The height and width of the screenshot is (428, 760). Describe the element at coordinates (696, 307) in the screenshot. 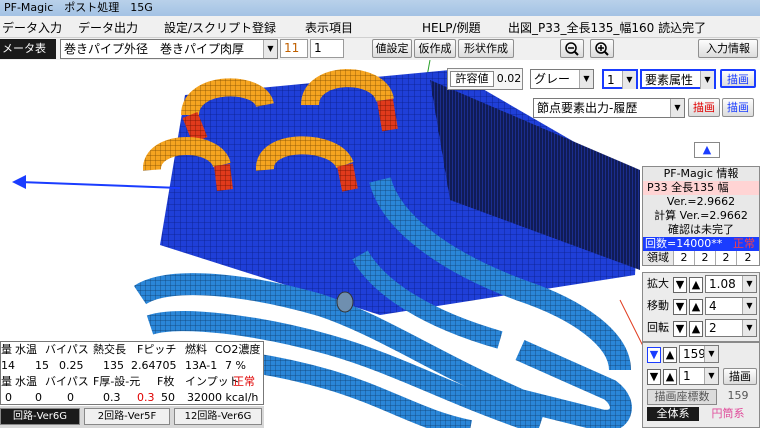

I see `move-up-button: ▲` at that location.